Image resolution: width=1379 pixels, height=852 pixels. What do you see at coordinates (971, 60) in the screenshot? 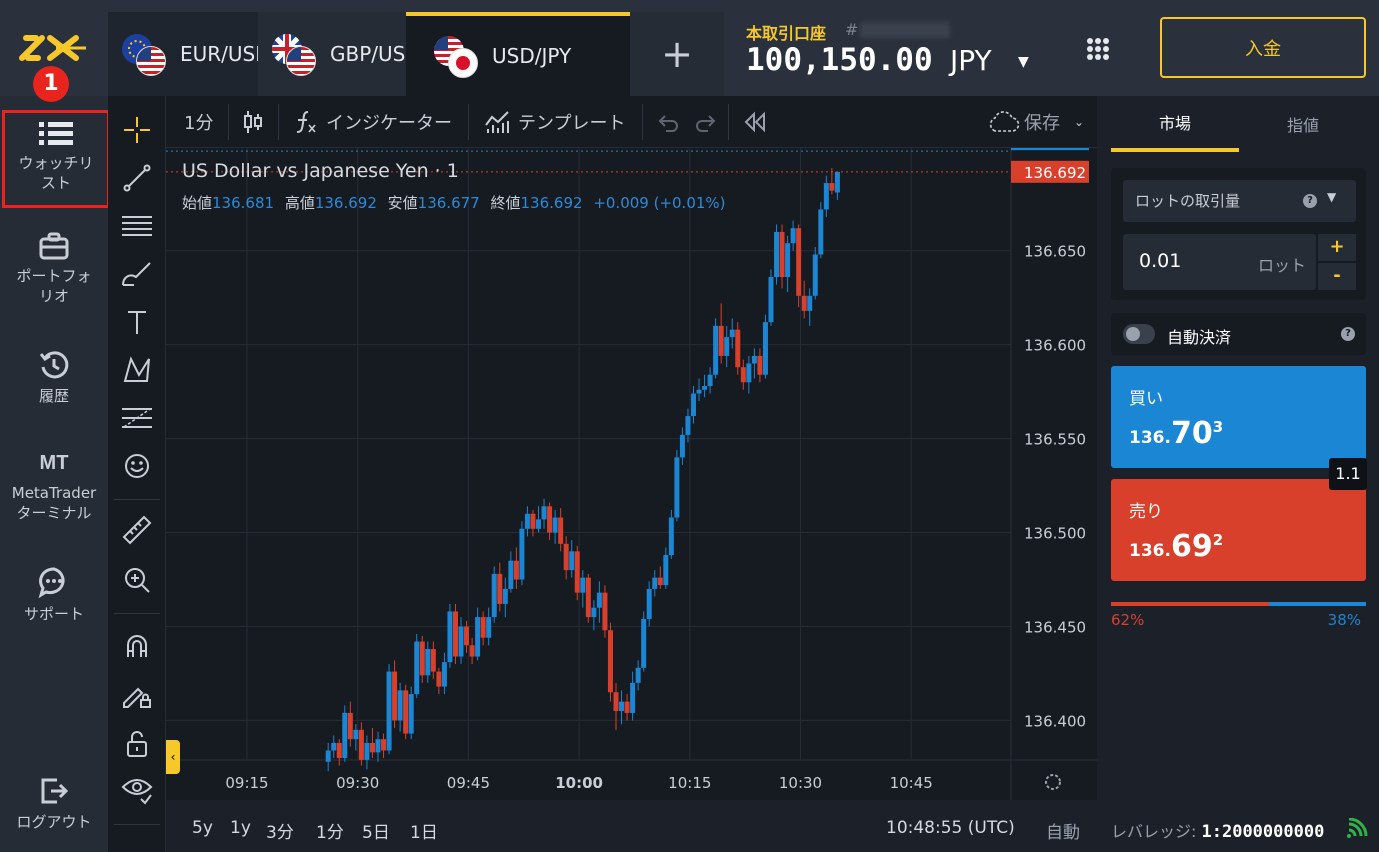
I see `balance-currency: JPY` at bounding box center [971, 60].